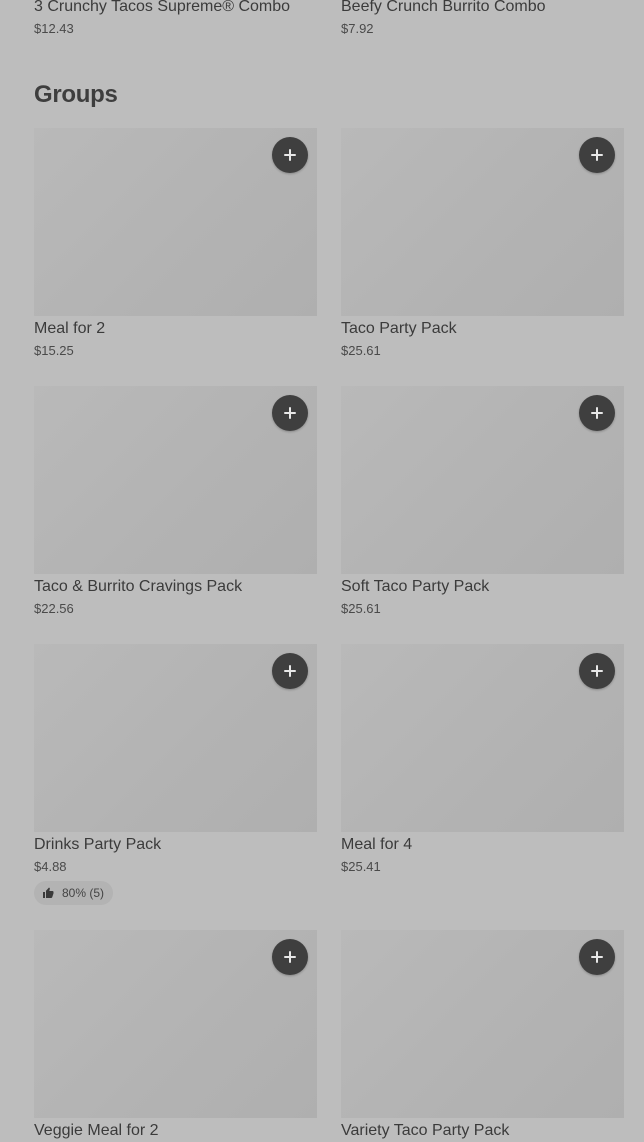  I want to click on item-price: $4.88, so click(50, 866).